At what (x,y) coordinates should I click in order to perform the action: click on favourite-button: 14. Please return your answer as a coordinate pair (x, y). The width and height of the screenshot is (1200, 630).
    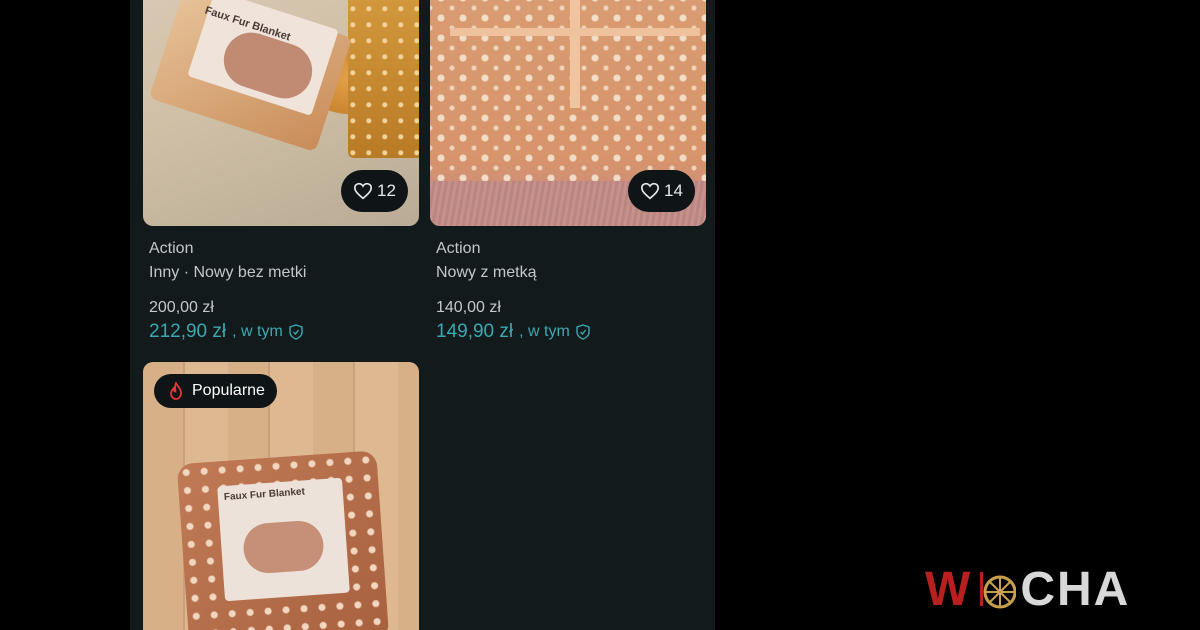
    Looking at the image, I should click on (661, 191).